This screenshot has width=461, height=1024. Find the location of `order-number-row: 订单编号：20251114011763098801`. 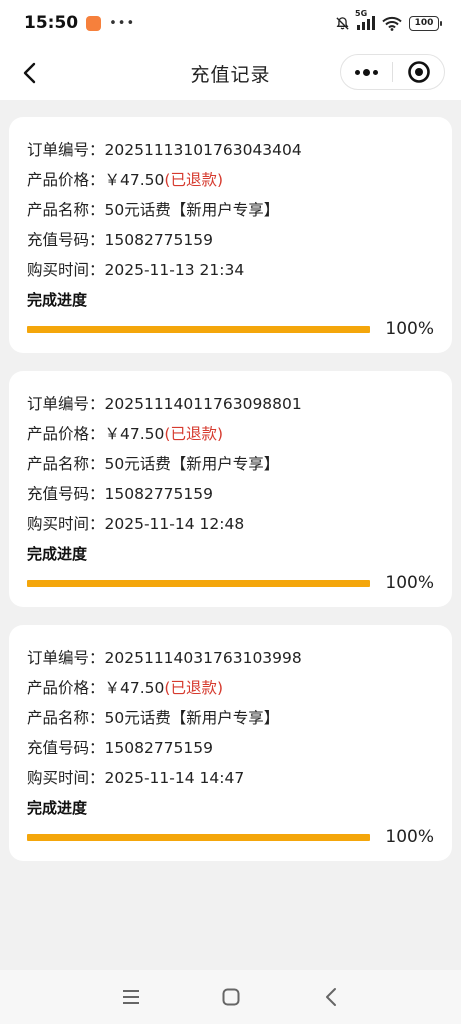

order-number-row: 订单编号：20251114011763098801 is located at coordinates (230, 404).